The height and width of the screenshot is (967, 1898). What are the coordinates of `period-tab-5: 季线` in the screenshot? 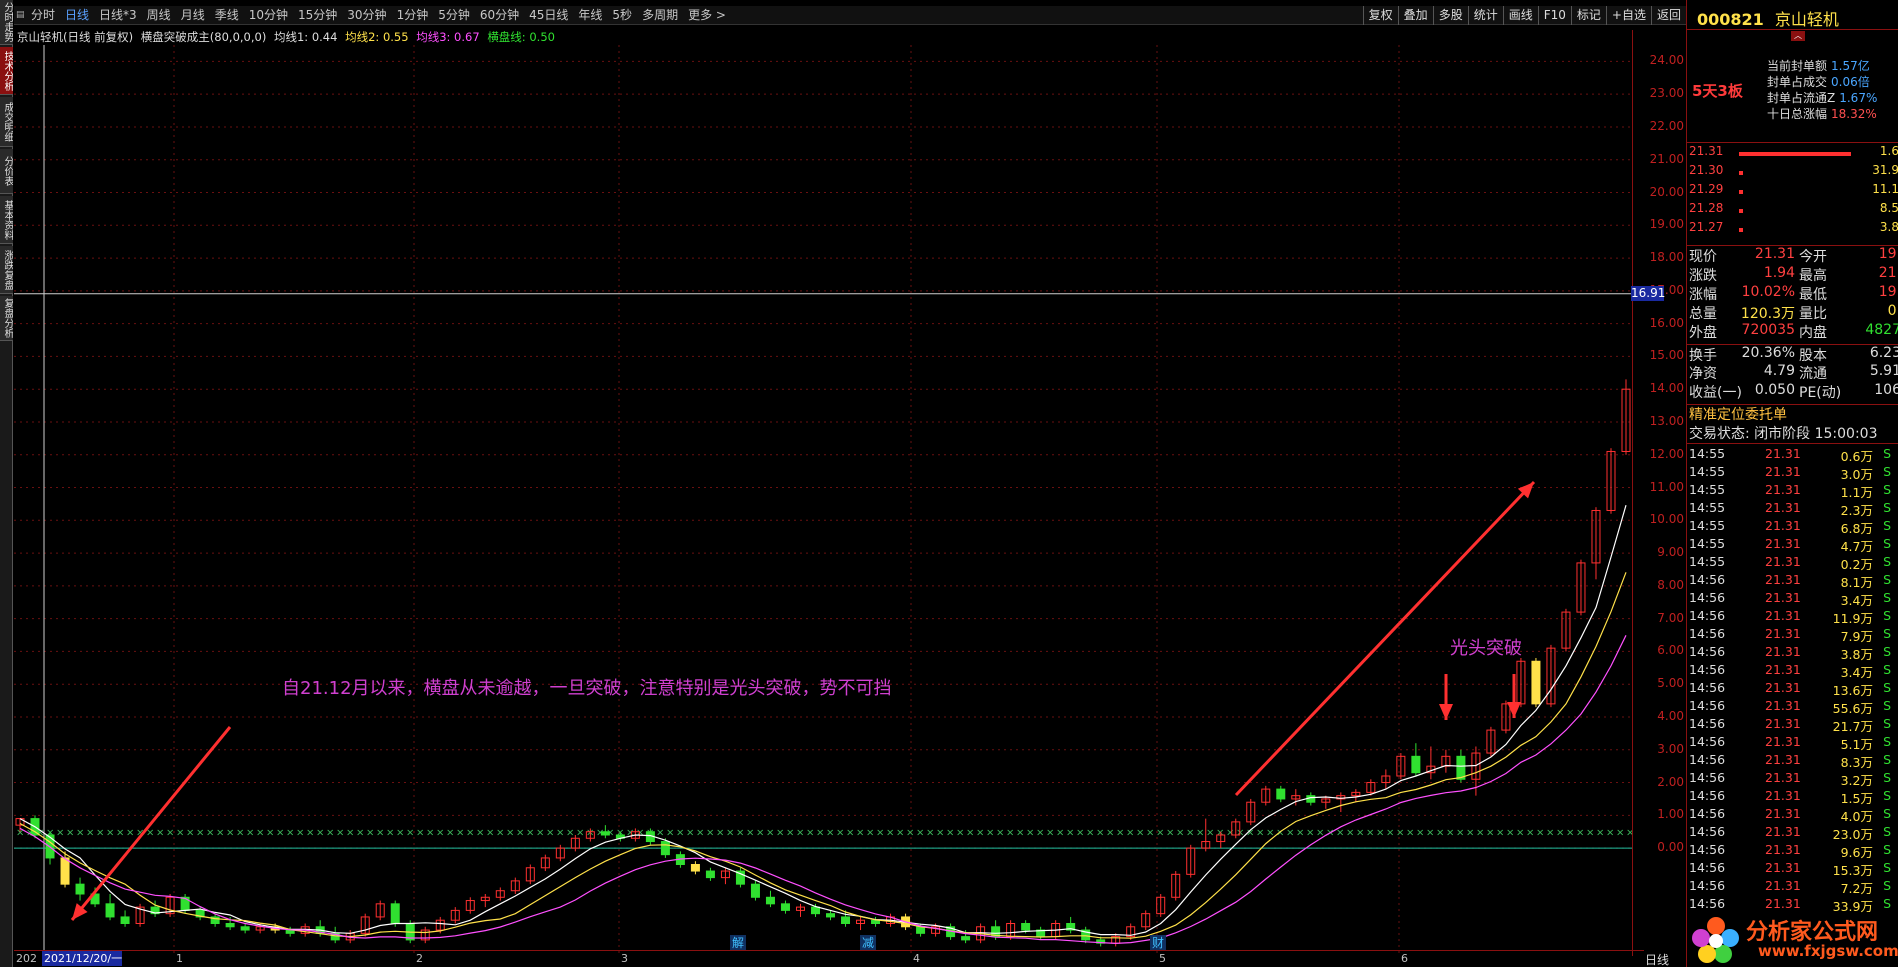 It's located at (227, 15).